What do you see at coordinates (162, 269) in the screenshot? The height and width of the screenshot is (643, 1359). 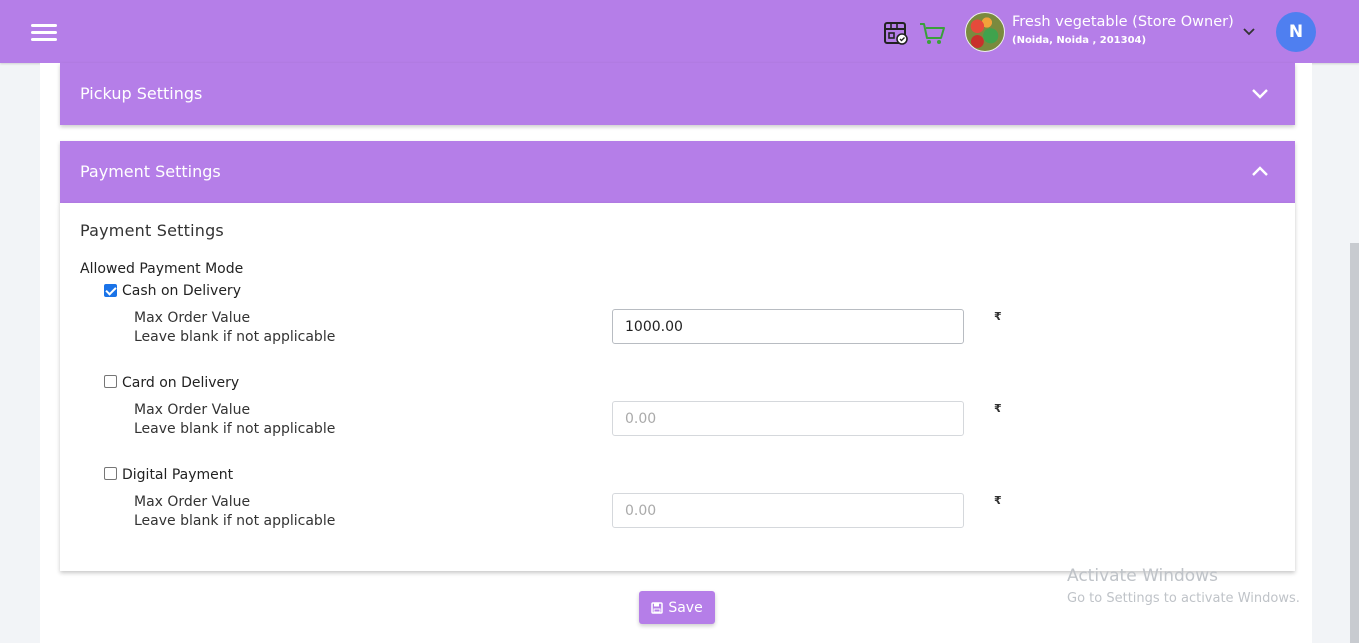 I see `allowed-payment-mode-label: Allowed Payment Mode` at bounding box center [162, 269].